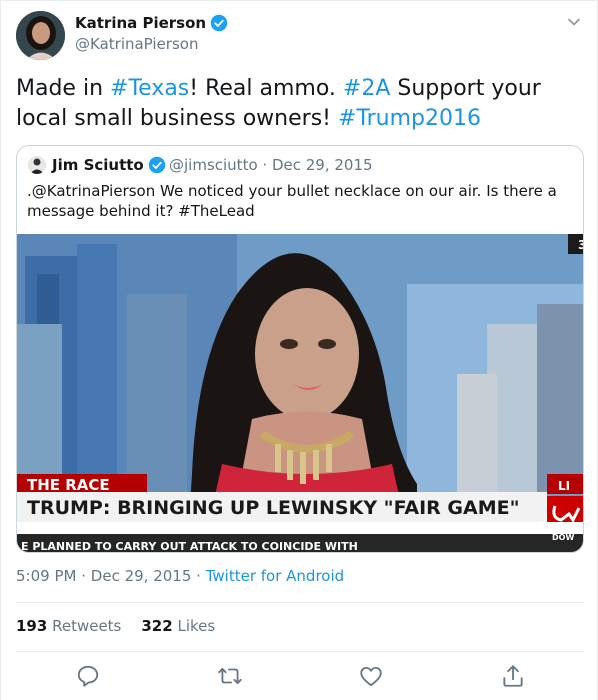  I want to click on quoted-meta: @jimsciutto · Dec 29, 2015, so click(271, 165).